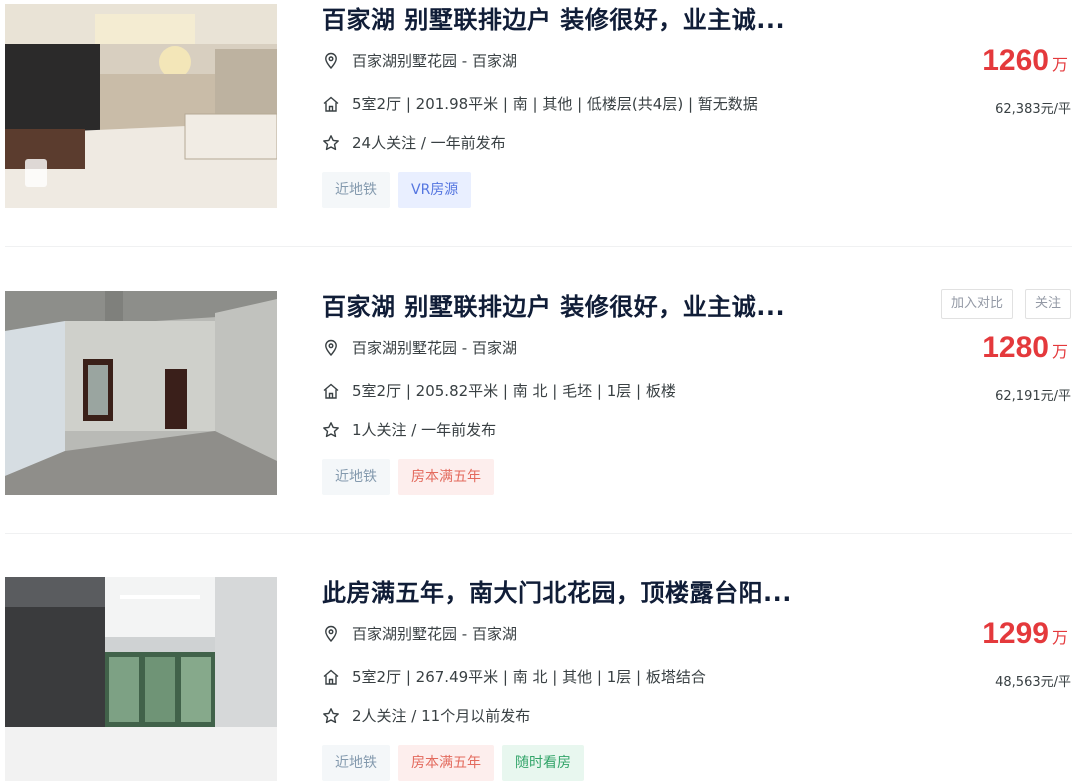 The image size is (1080, 783). I want to click on unit-price: 48,563元/平, so click(1033, 682).